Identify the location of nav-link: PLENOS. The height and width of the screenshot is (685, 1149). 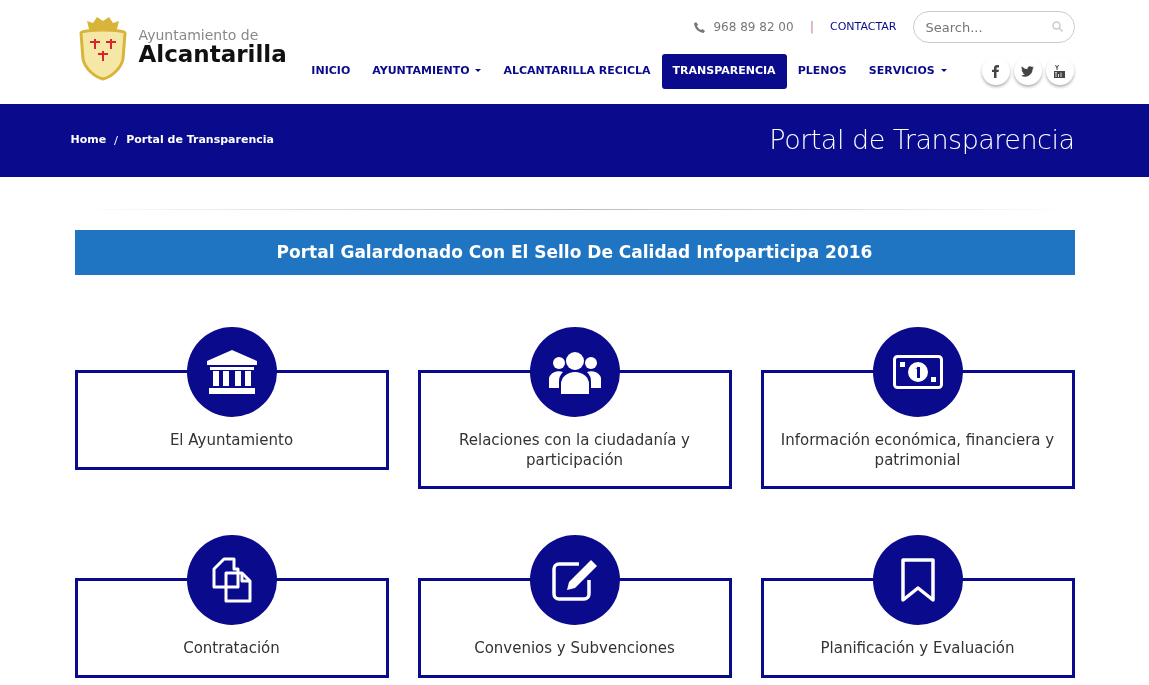
(822, 71).